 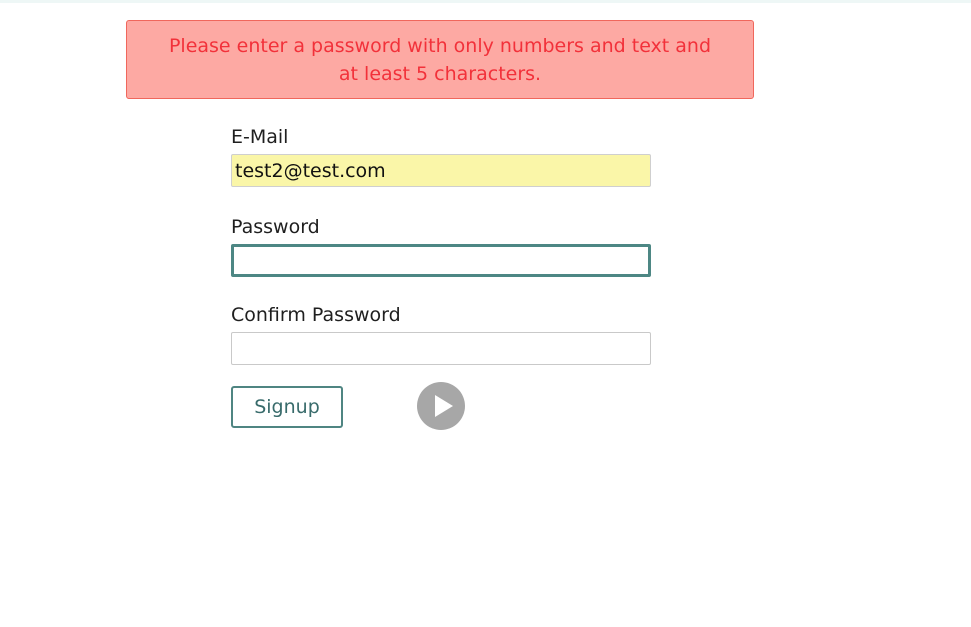 I want to click on top-divider, so click(x=485, y=1).